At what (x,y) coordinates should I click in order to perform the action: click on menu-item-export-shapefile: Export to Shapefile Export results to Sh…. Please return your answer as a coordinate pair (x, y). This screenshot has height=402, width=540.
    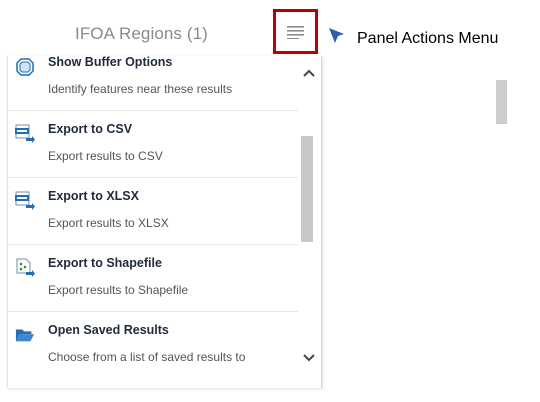
    Looking at the image, I should click on (153, 278).